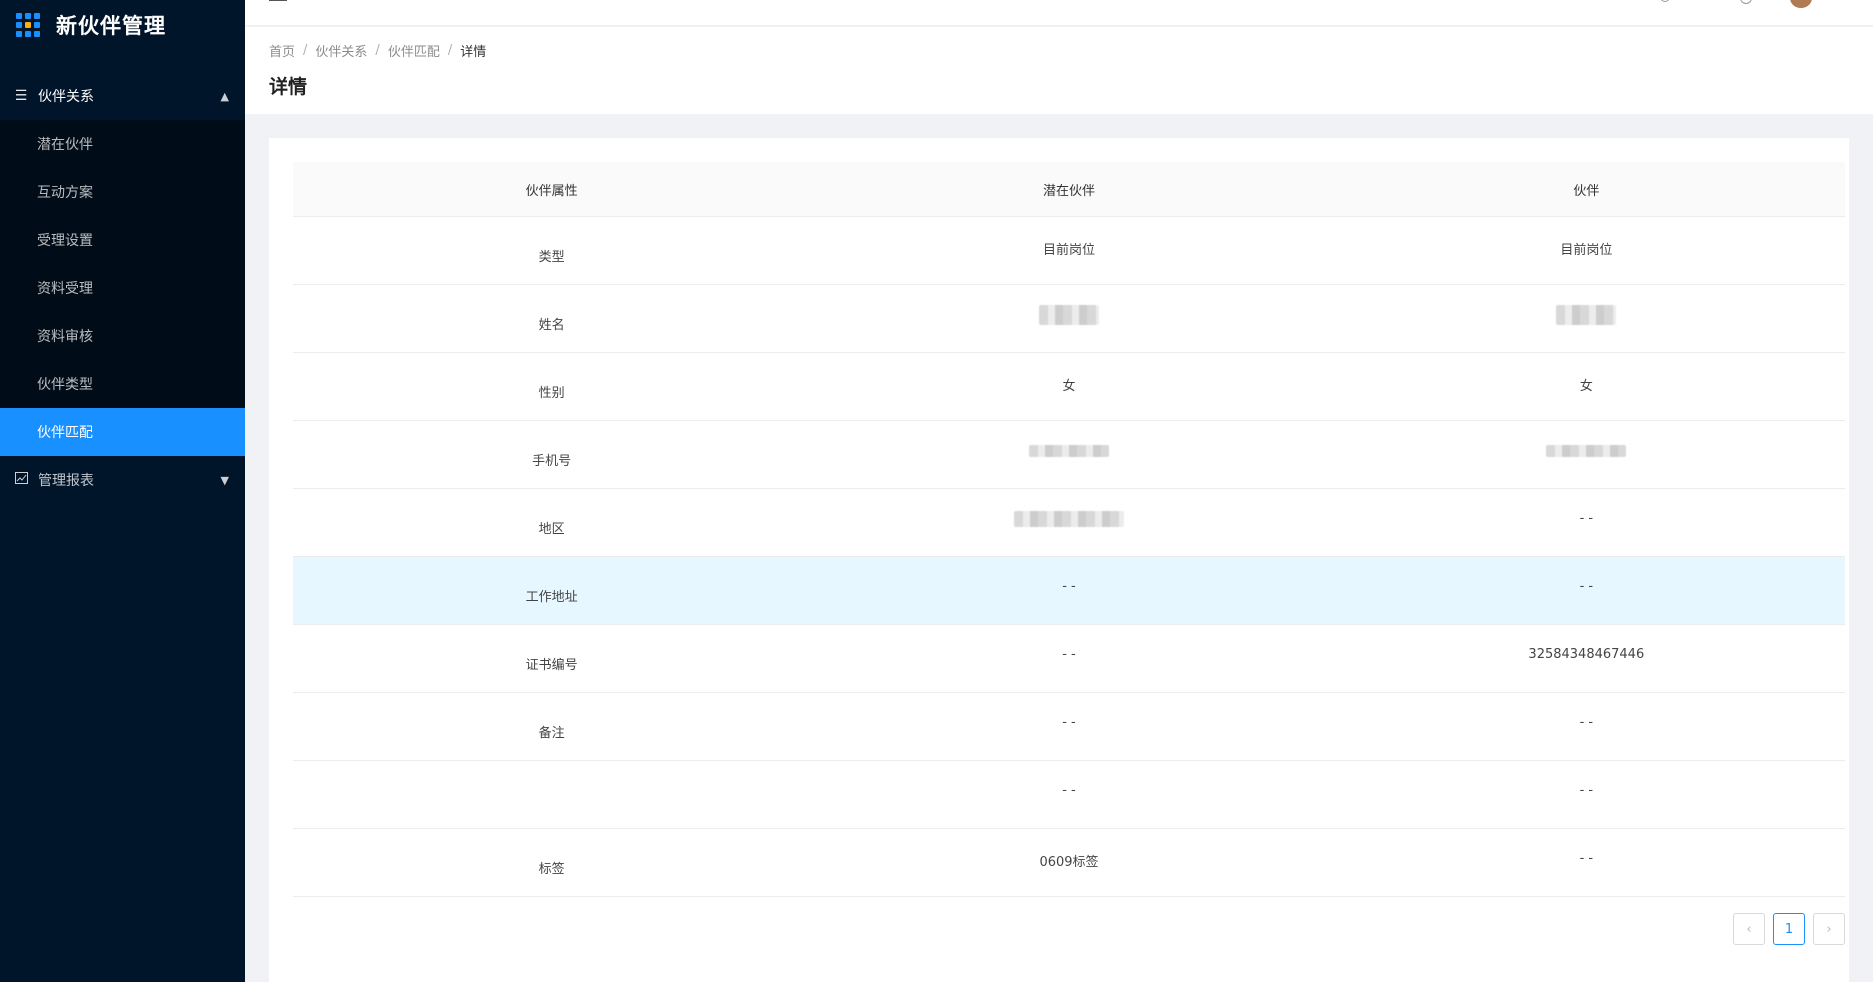  I want to click on page-title: 详情, so click(288, 87).